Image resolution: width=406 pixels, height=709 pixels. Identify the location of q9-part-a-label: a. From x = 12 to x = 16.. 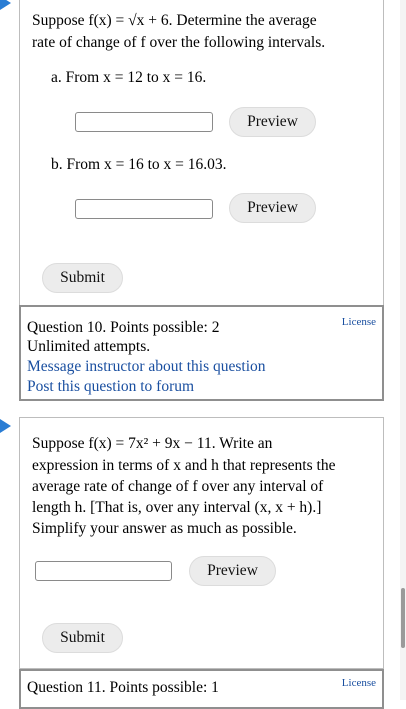
(129, 77).